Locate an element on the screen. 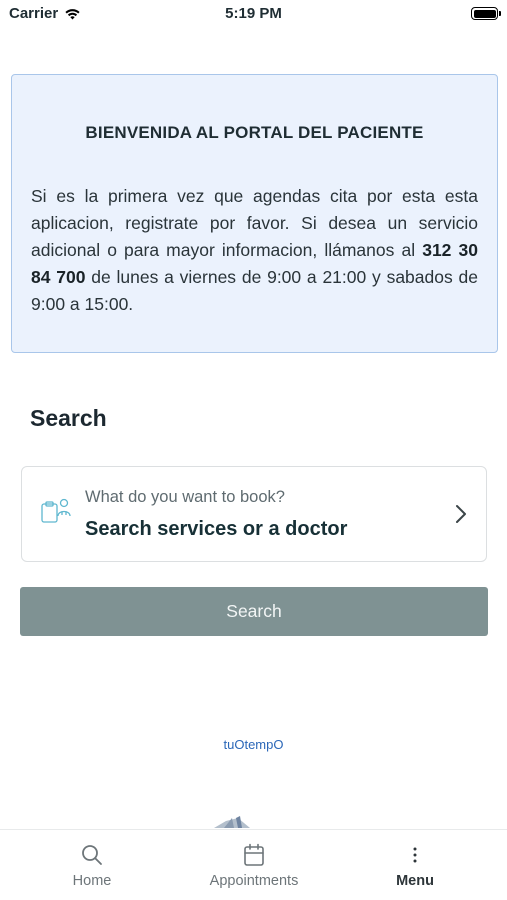  tab-menu-label: Menu is located at coordinates (415, 881).